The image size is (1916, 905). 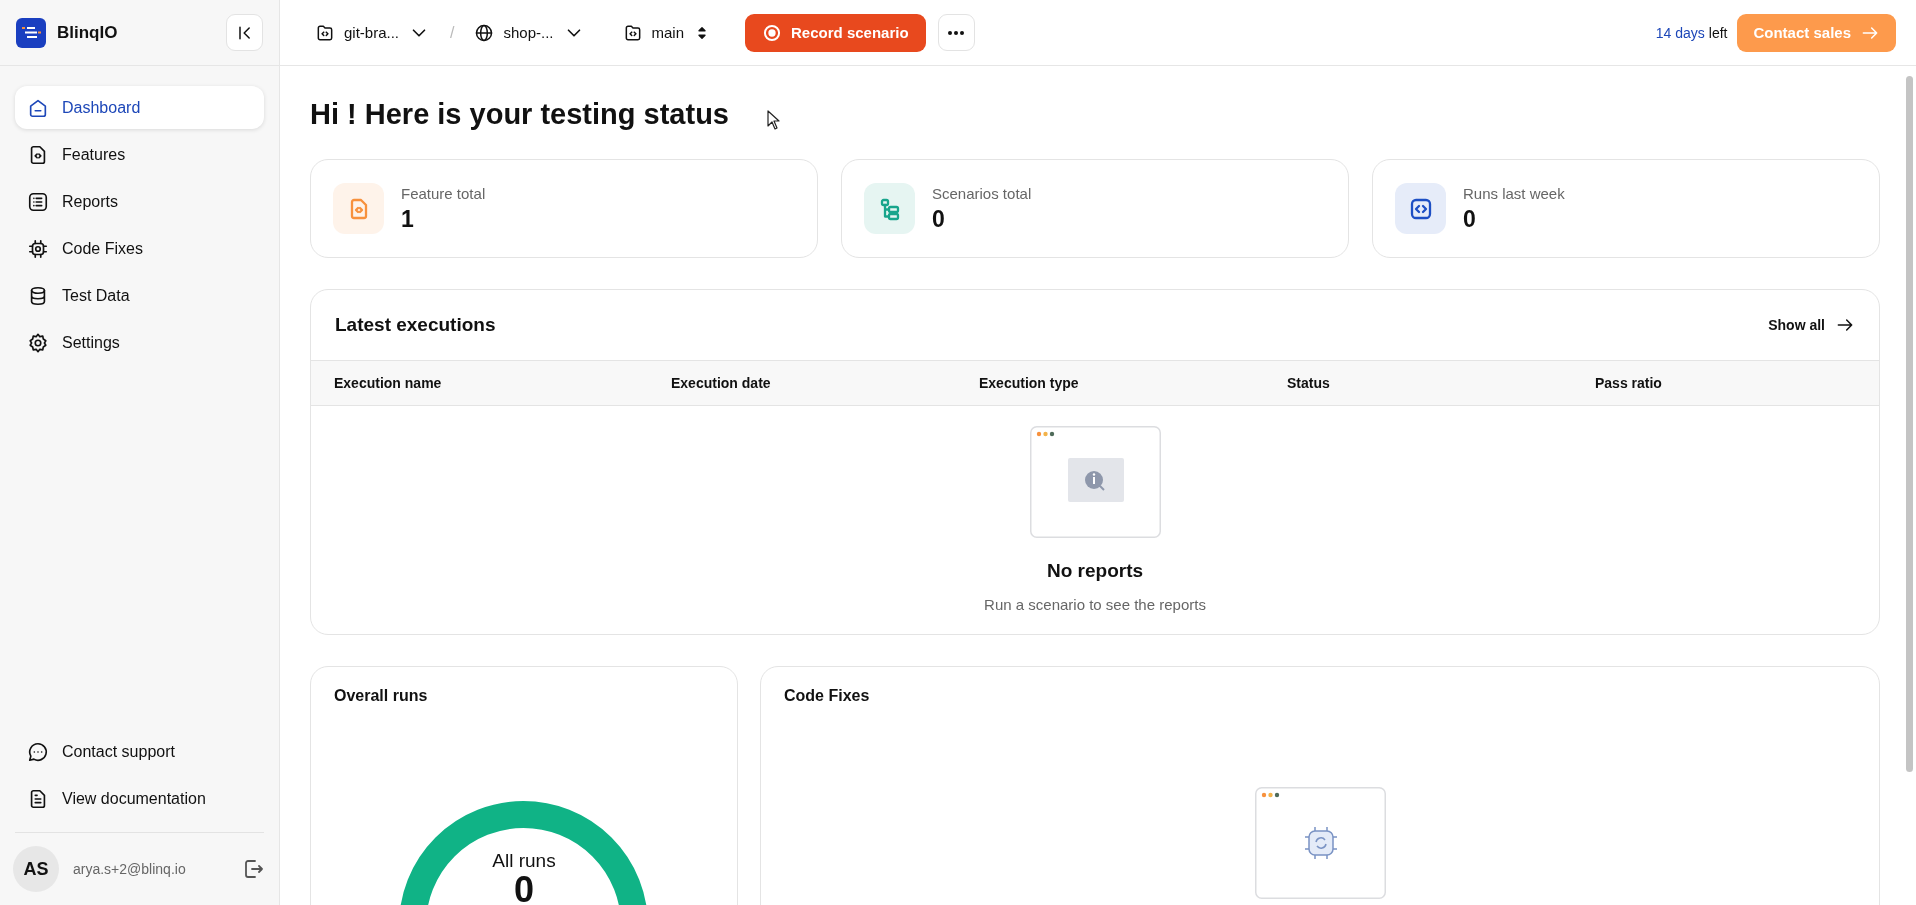 I want to click on column-header: Execution date, so click(x=721, y=383).